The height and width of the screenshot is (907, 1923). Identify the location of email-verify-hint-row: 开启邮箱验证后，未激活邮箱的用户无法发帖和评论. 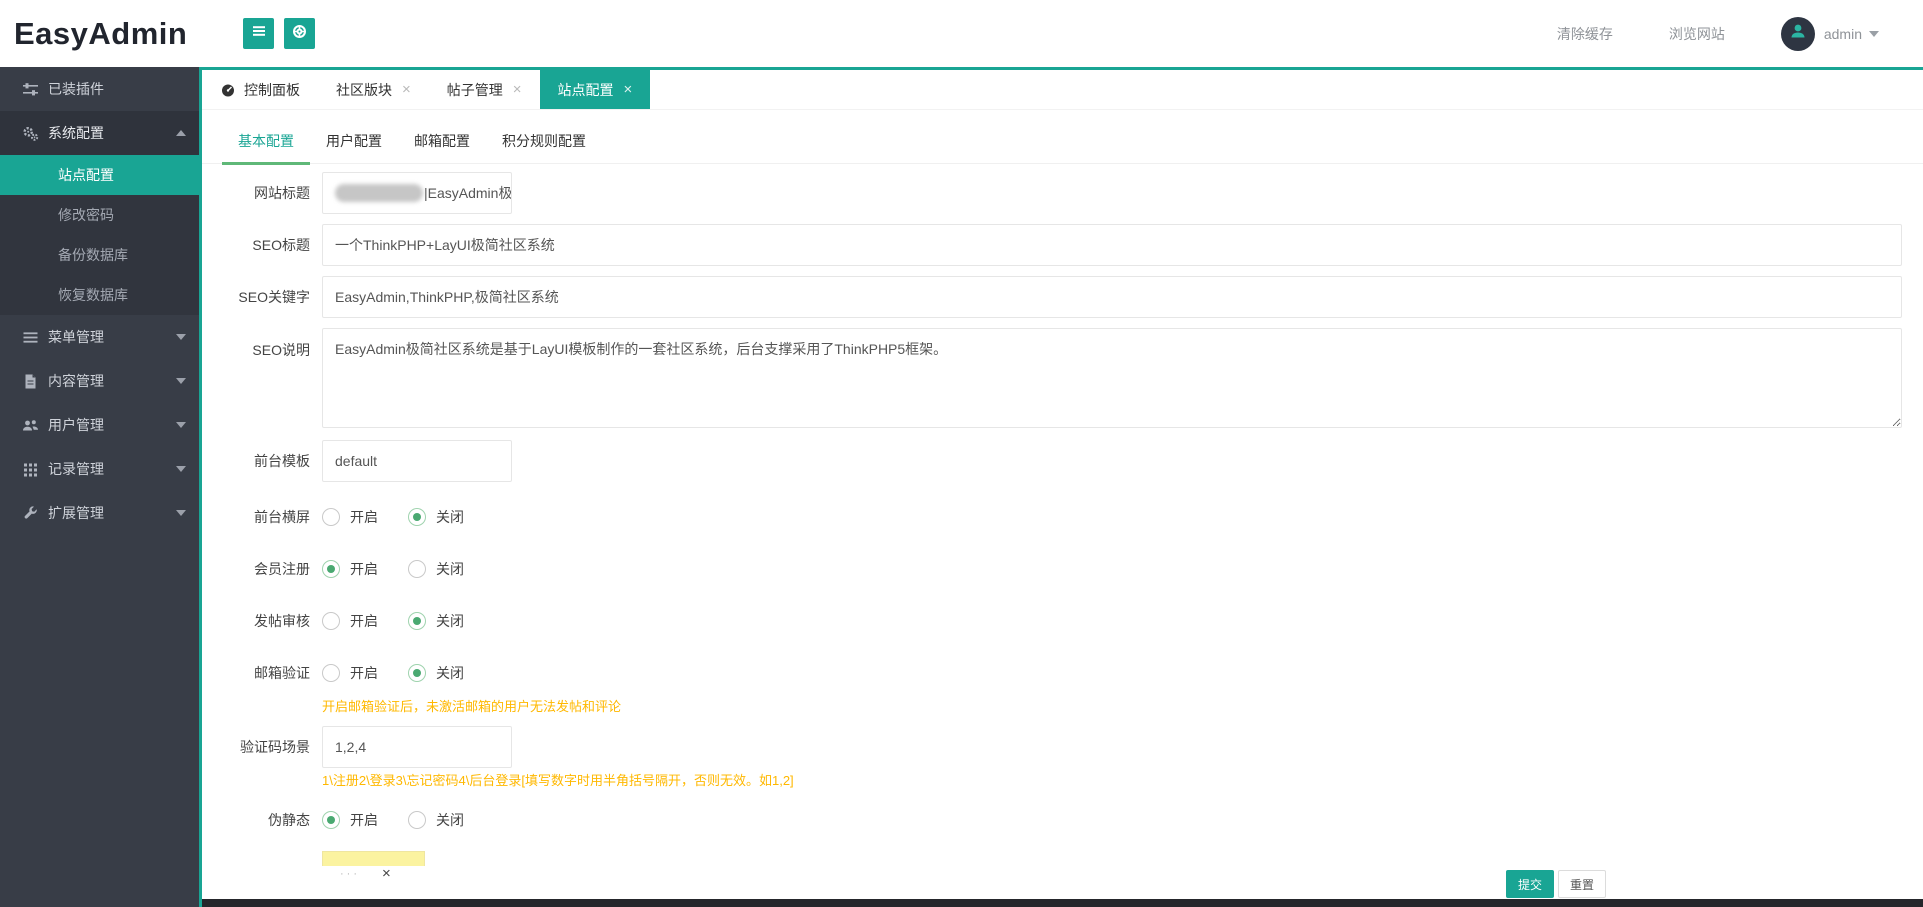
(1062, 705).